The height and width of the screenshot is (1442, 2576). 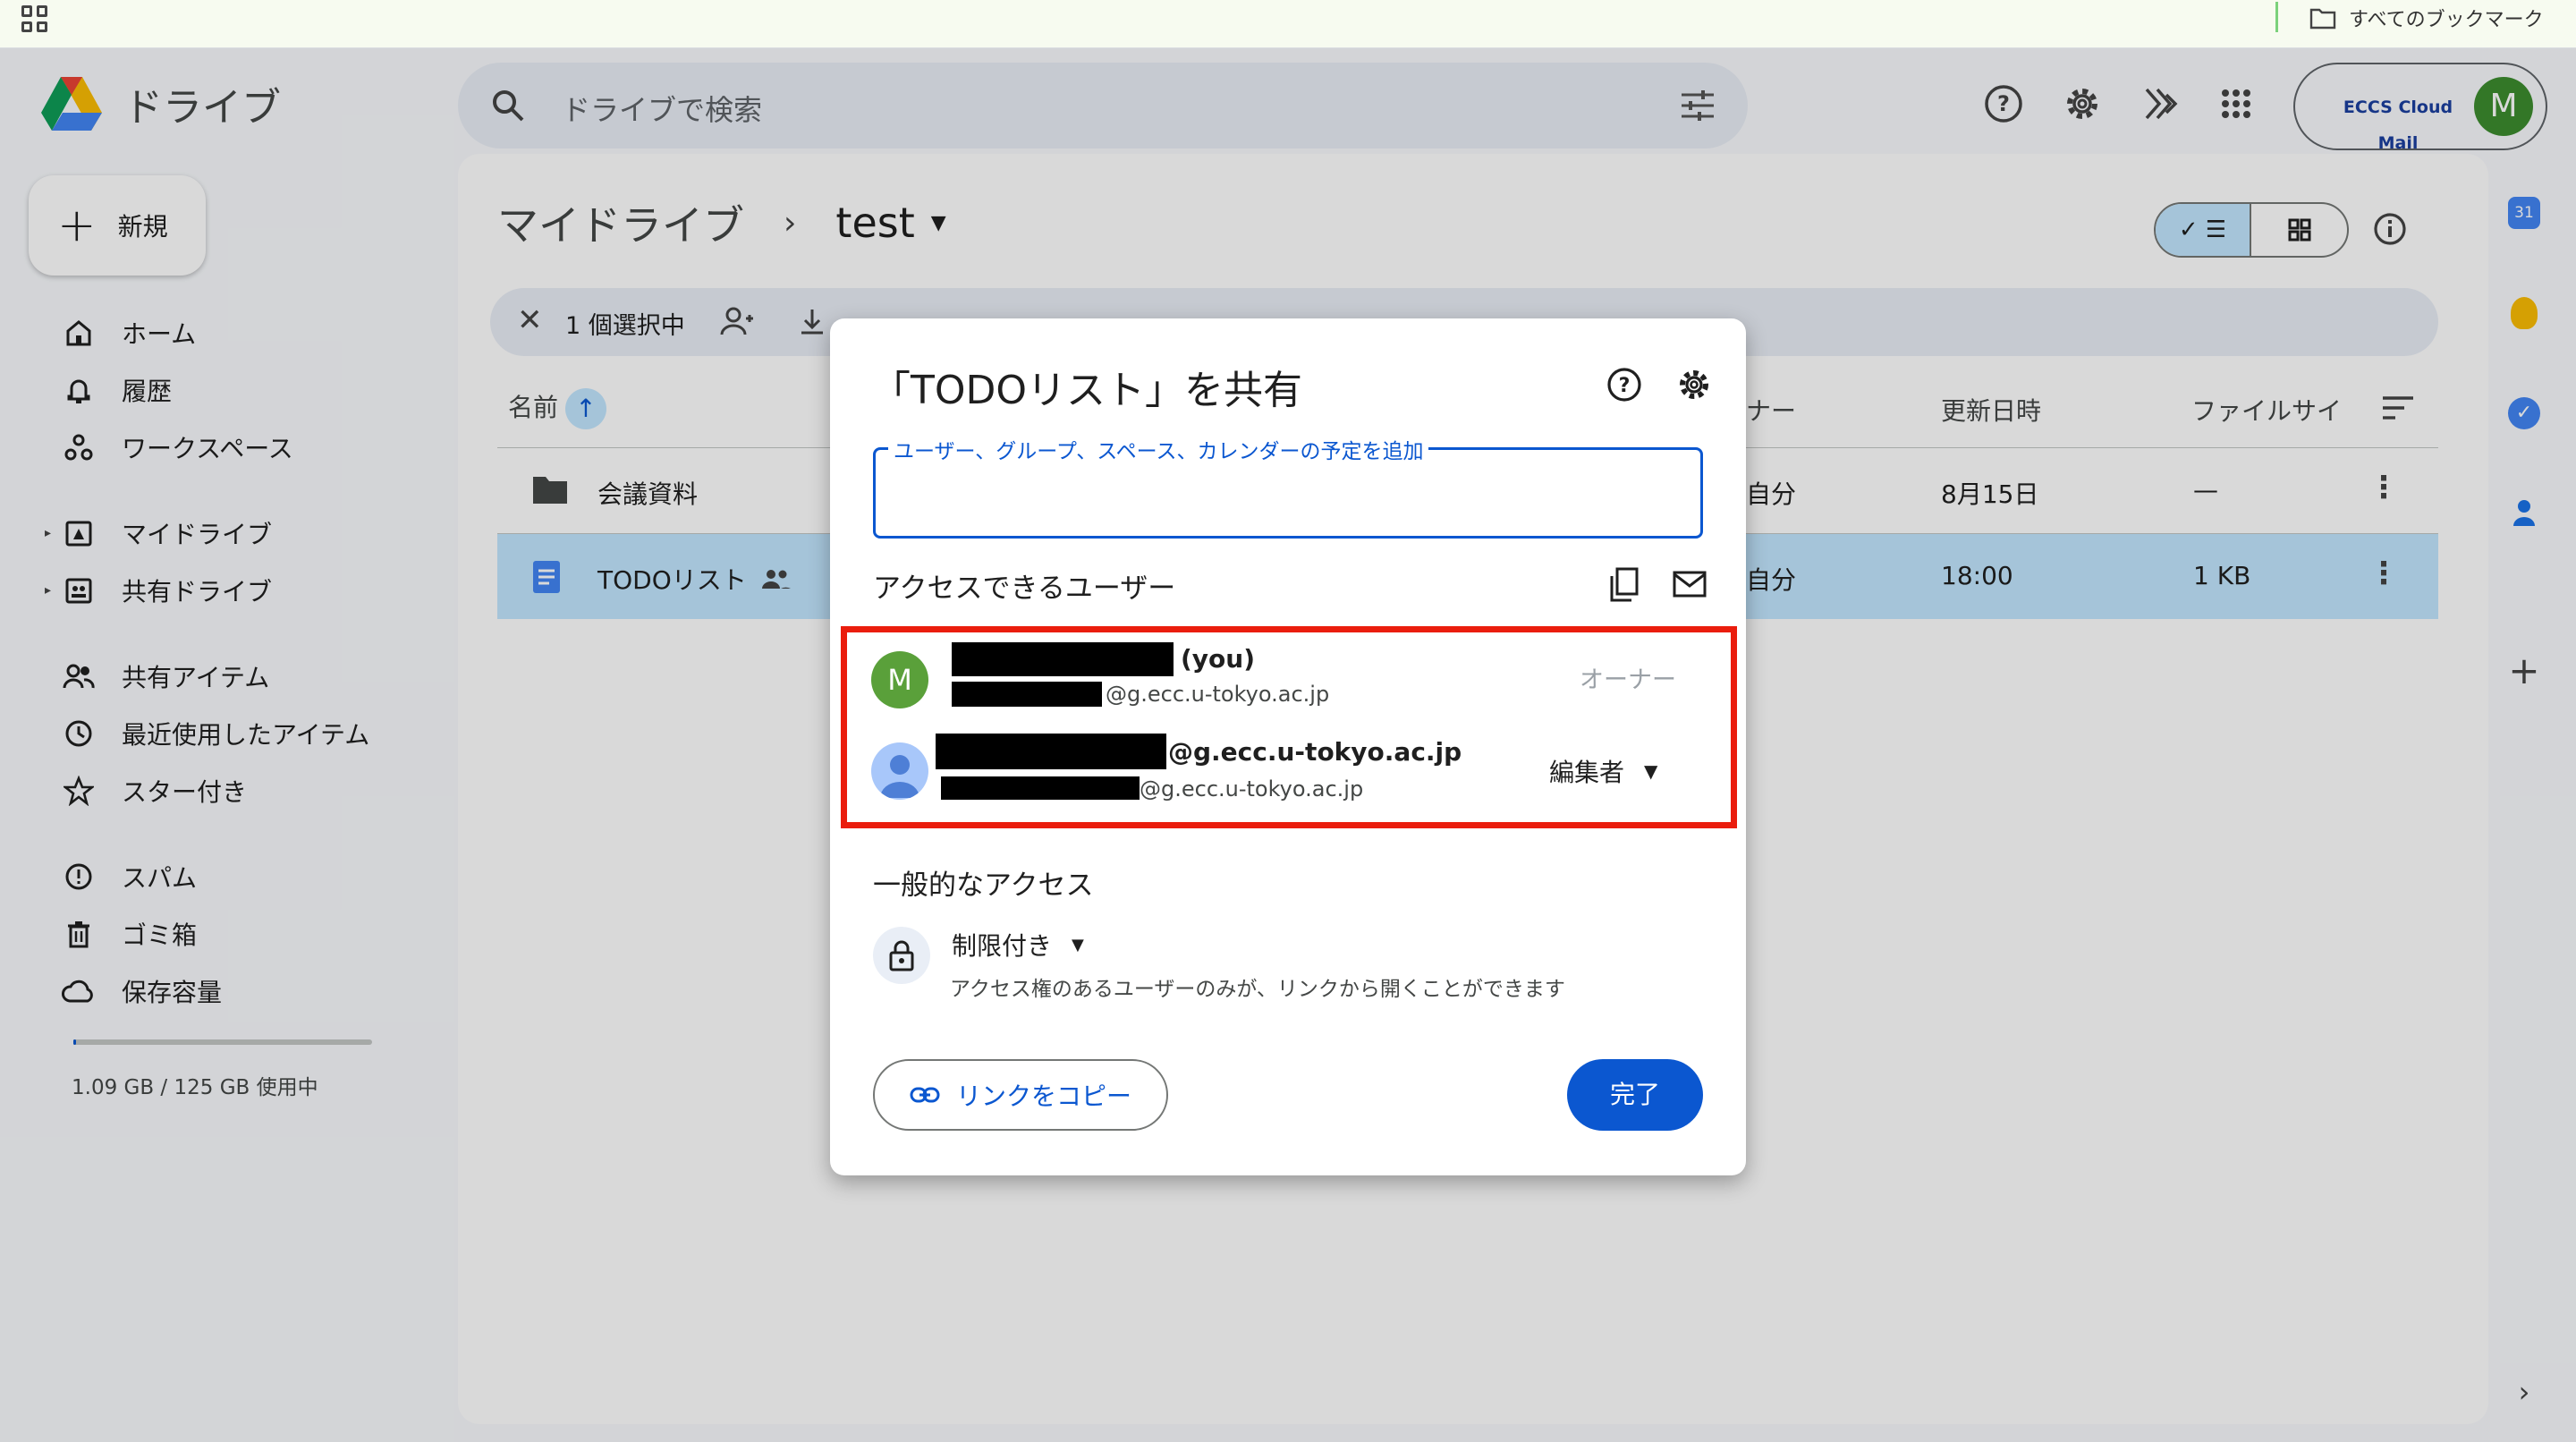 I want to click on help-icon: ?, so click(x=1624, y=384).